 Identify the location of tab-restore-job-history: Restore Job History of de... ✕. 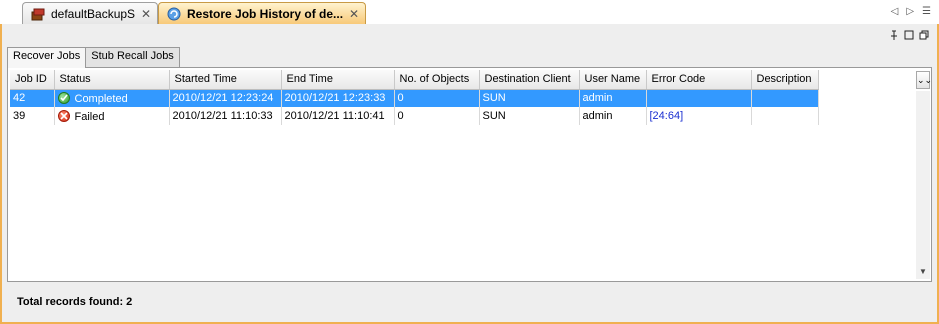
(262, 13).